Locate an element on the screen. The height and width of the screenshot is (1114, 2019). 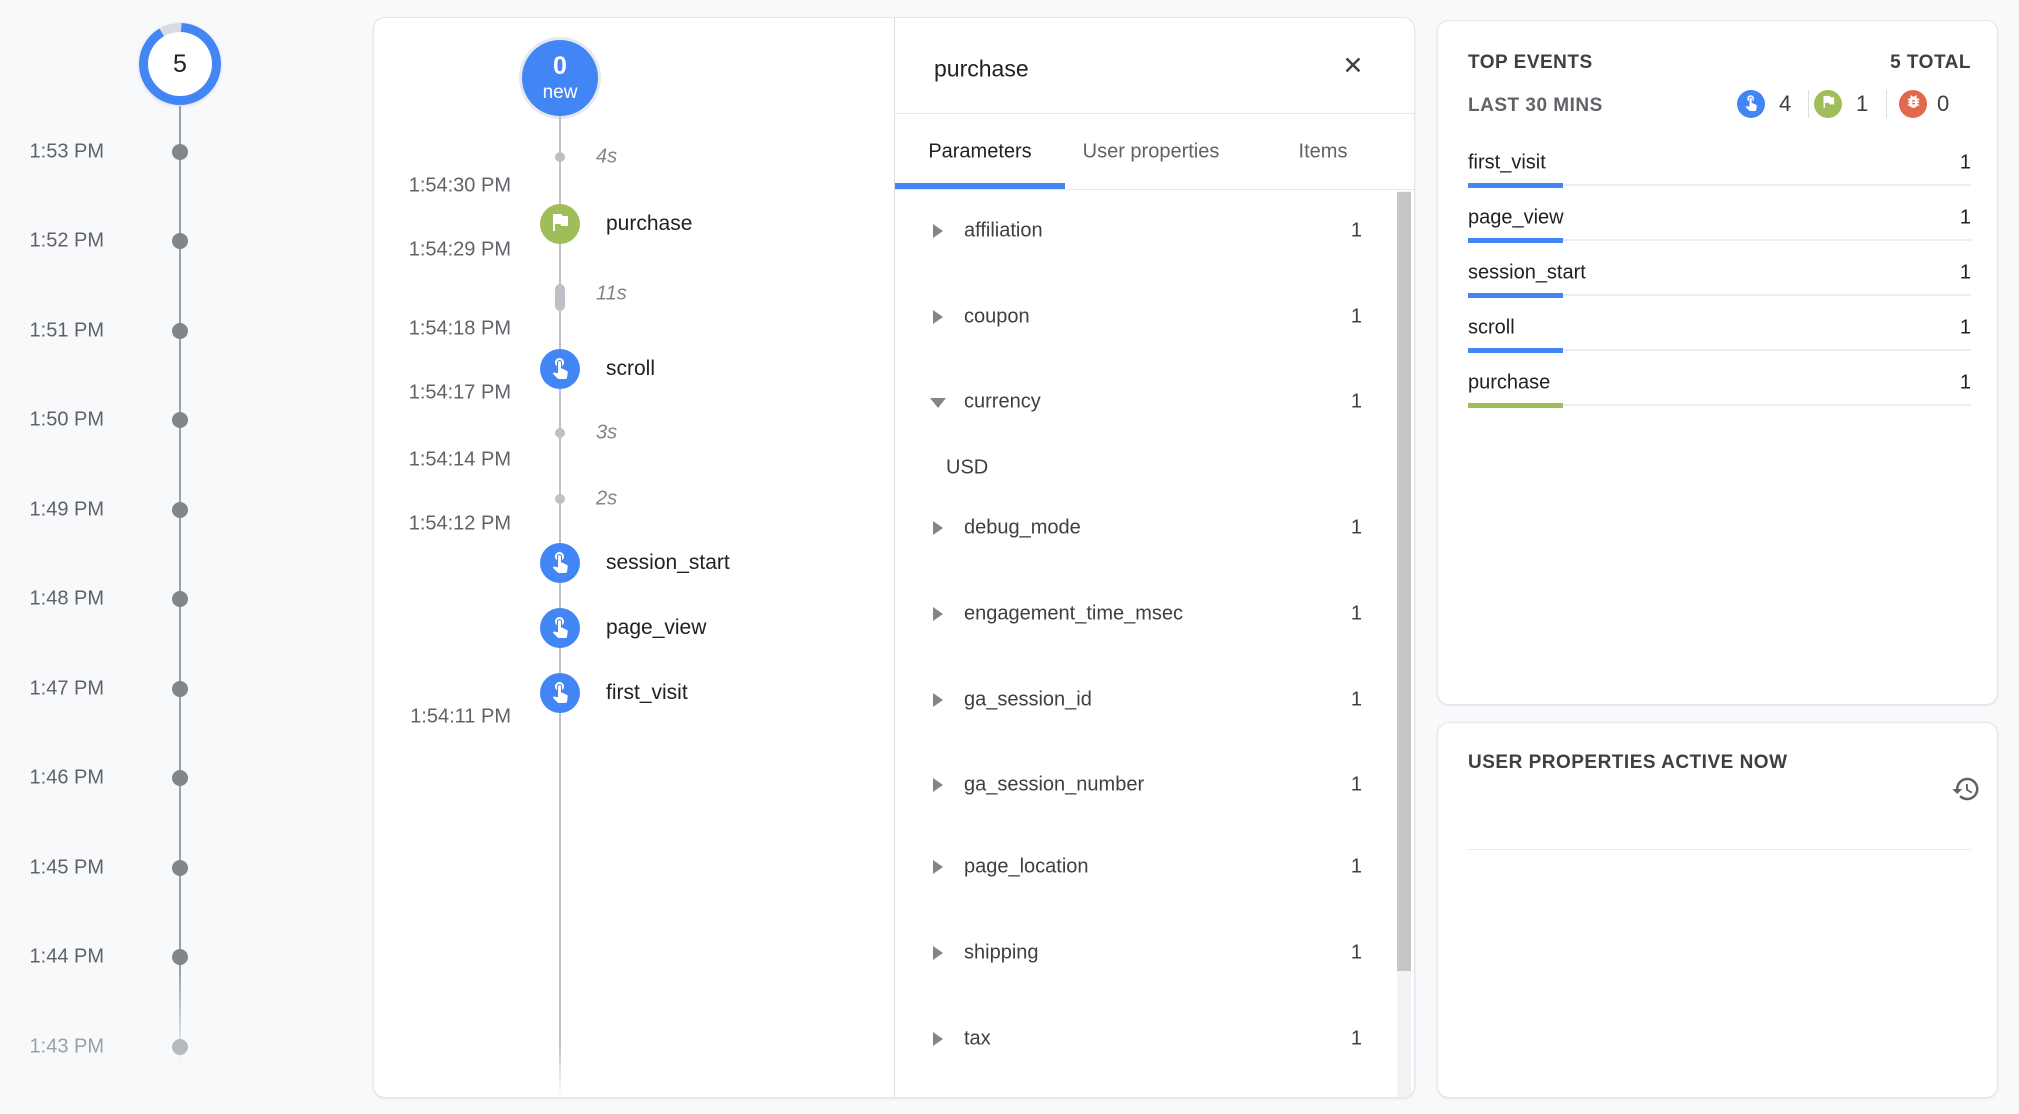
event-node-scroll is located at coordinates (560, 369).